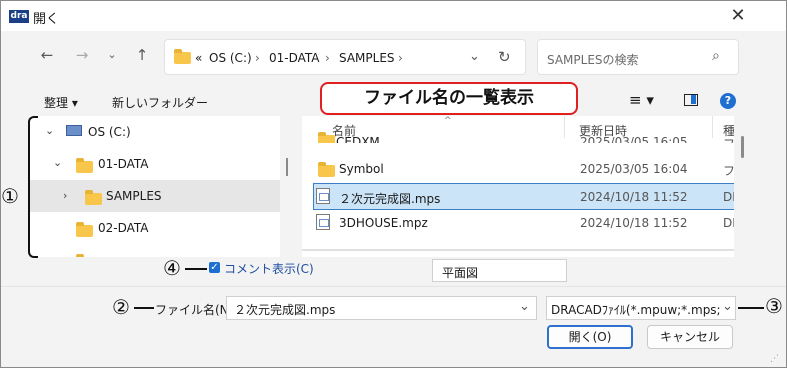 The image size is (787, 368). I want to click on list-item-selected: ２次元完成図.mps 2024/10/18 11:52 DR, so click(523, 196).